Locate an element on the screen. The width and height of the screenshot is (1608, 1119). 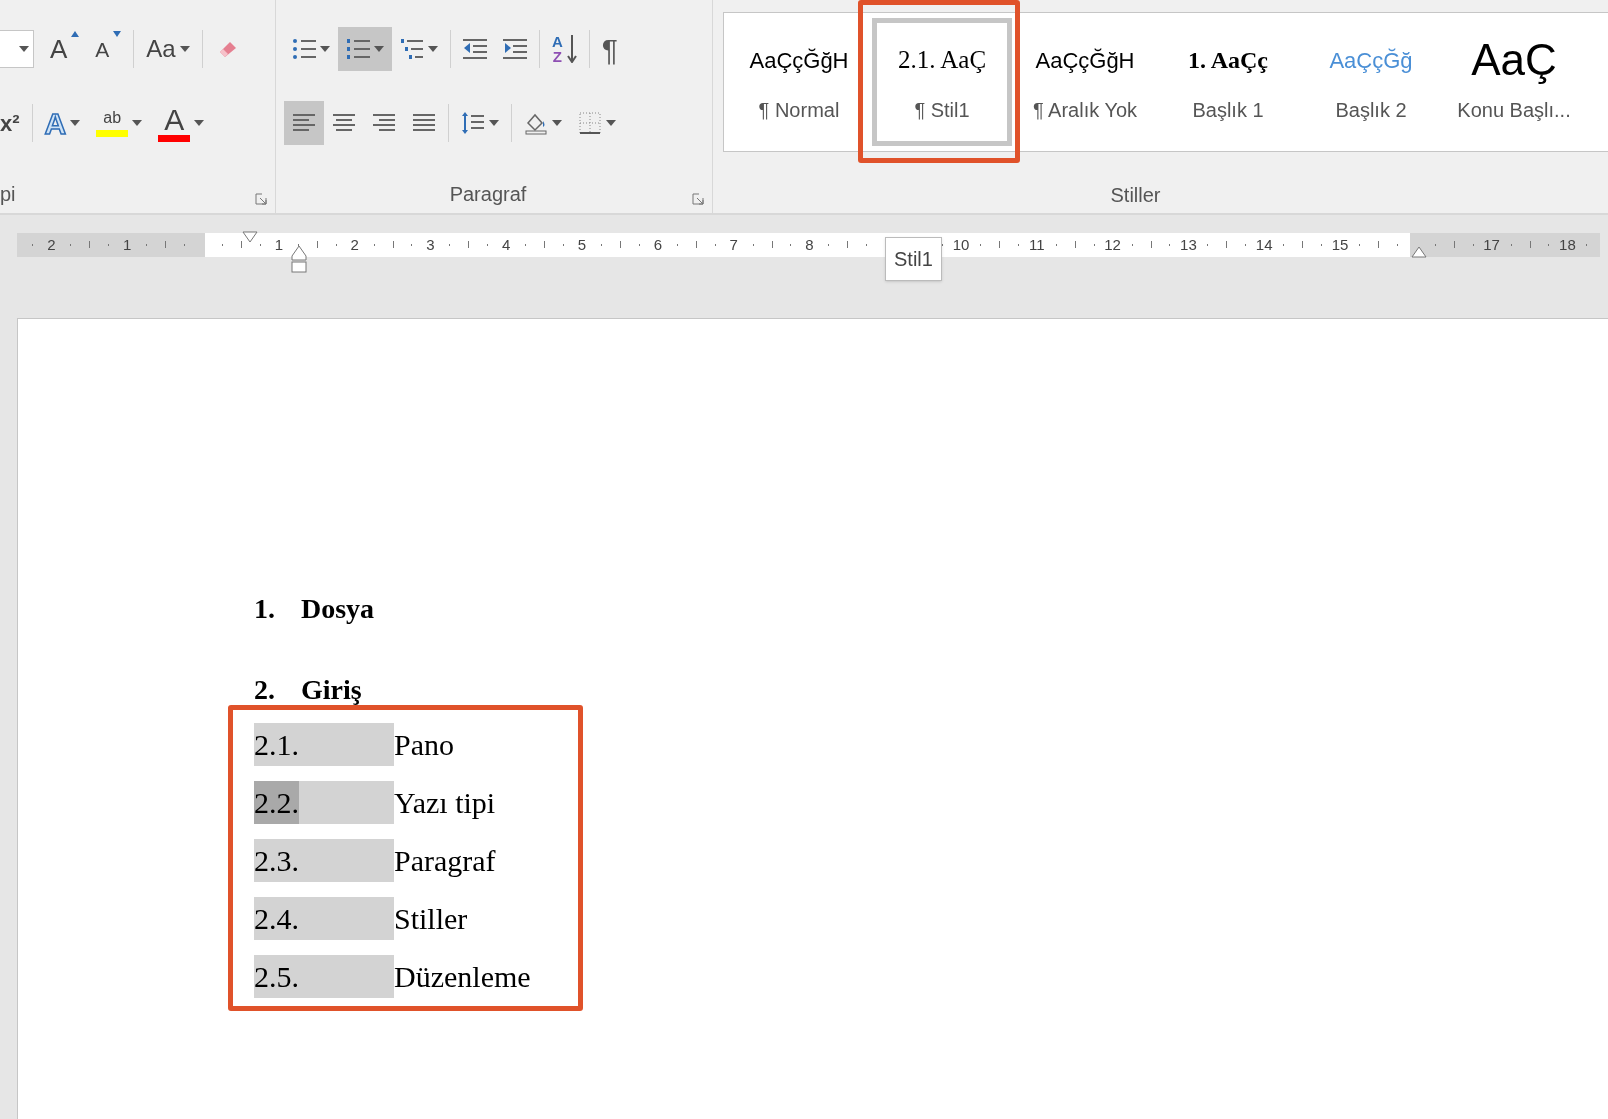
numbering-button is located at coordinates (365, 49).